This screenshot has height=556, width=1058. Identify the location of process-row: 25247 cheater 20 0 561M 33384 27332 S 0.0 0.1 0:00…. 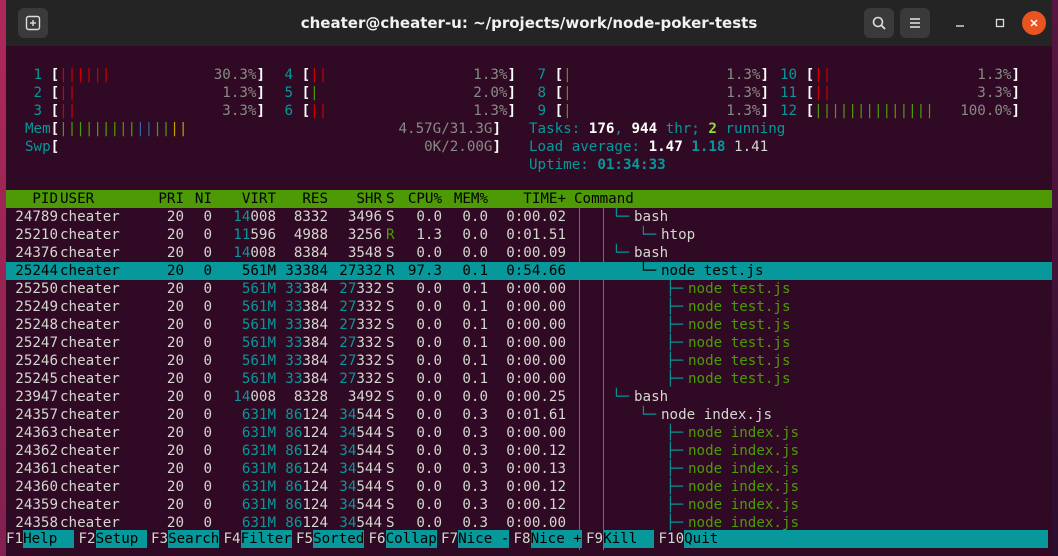
(529, 343).